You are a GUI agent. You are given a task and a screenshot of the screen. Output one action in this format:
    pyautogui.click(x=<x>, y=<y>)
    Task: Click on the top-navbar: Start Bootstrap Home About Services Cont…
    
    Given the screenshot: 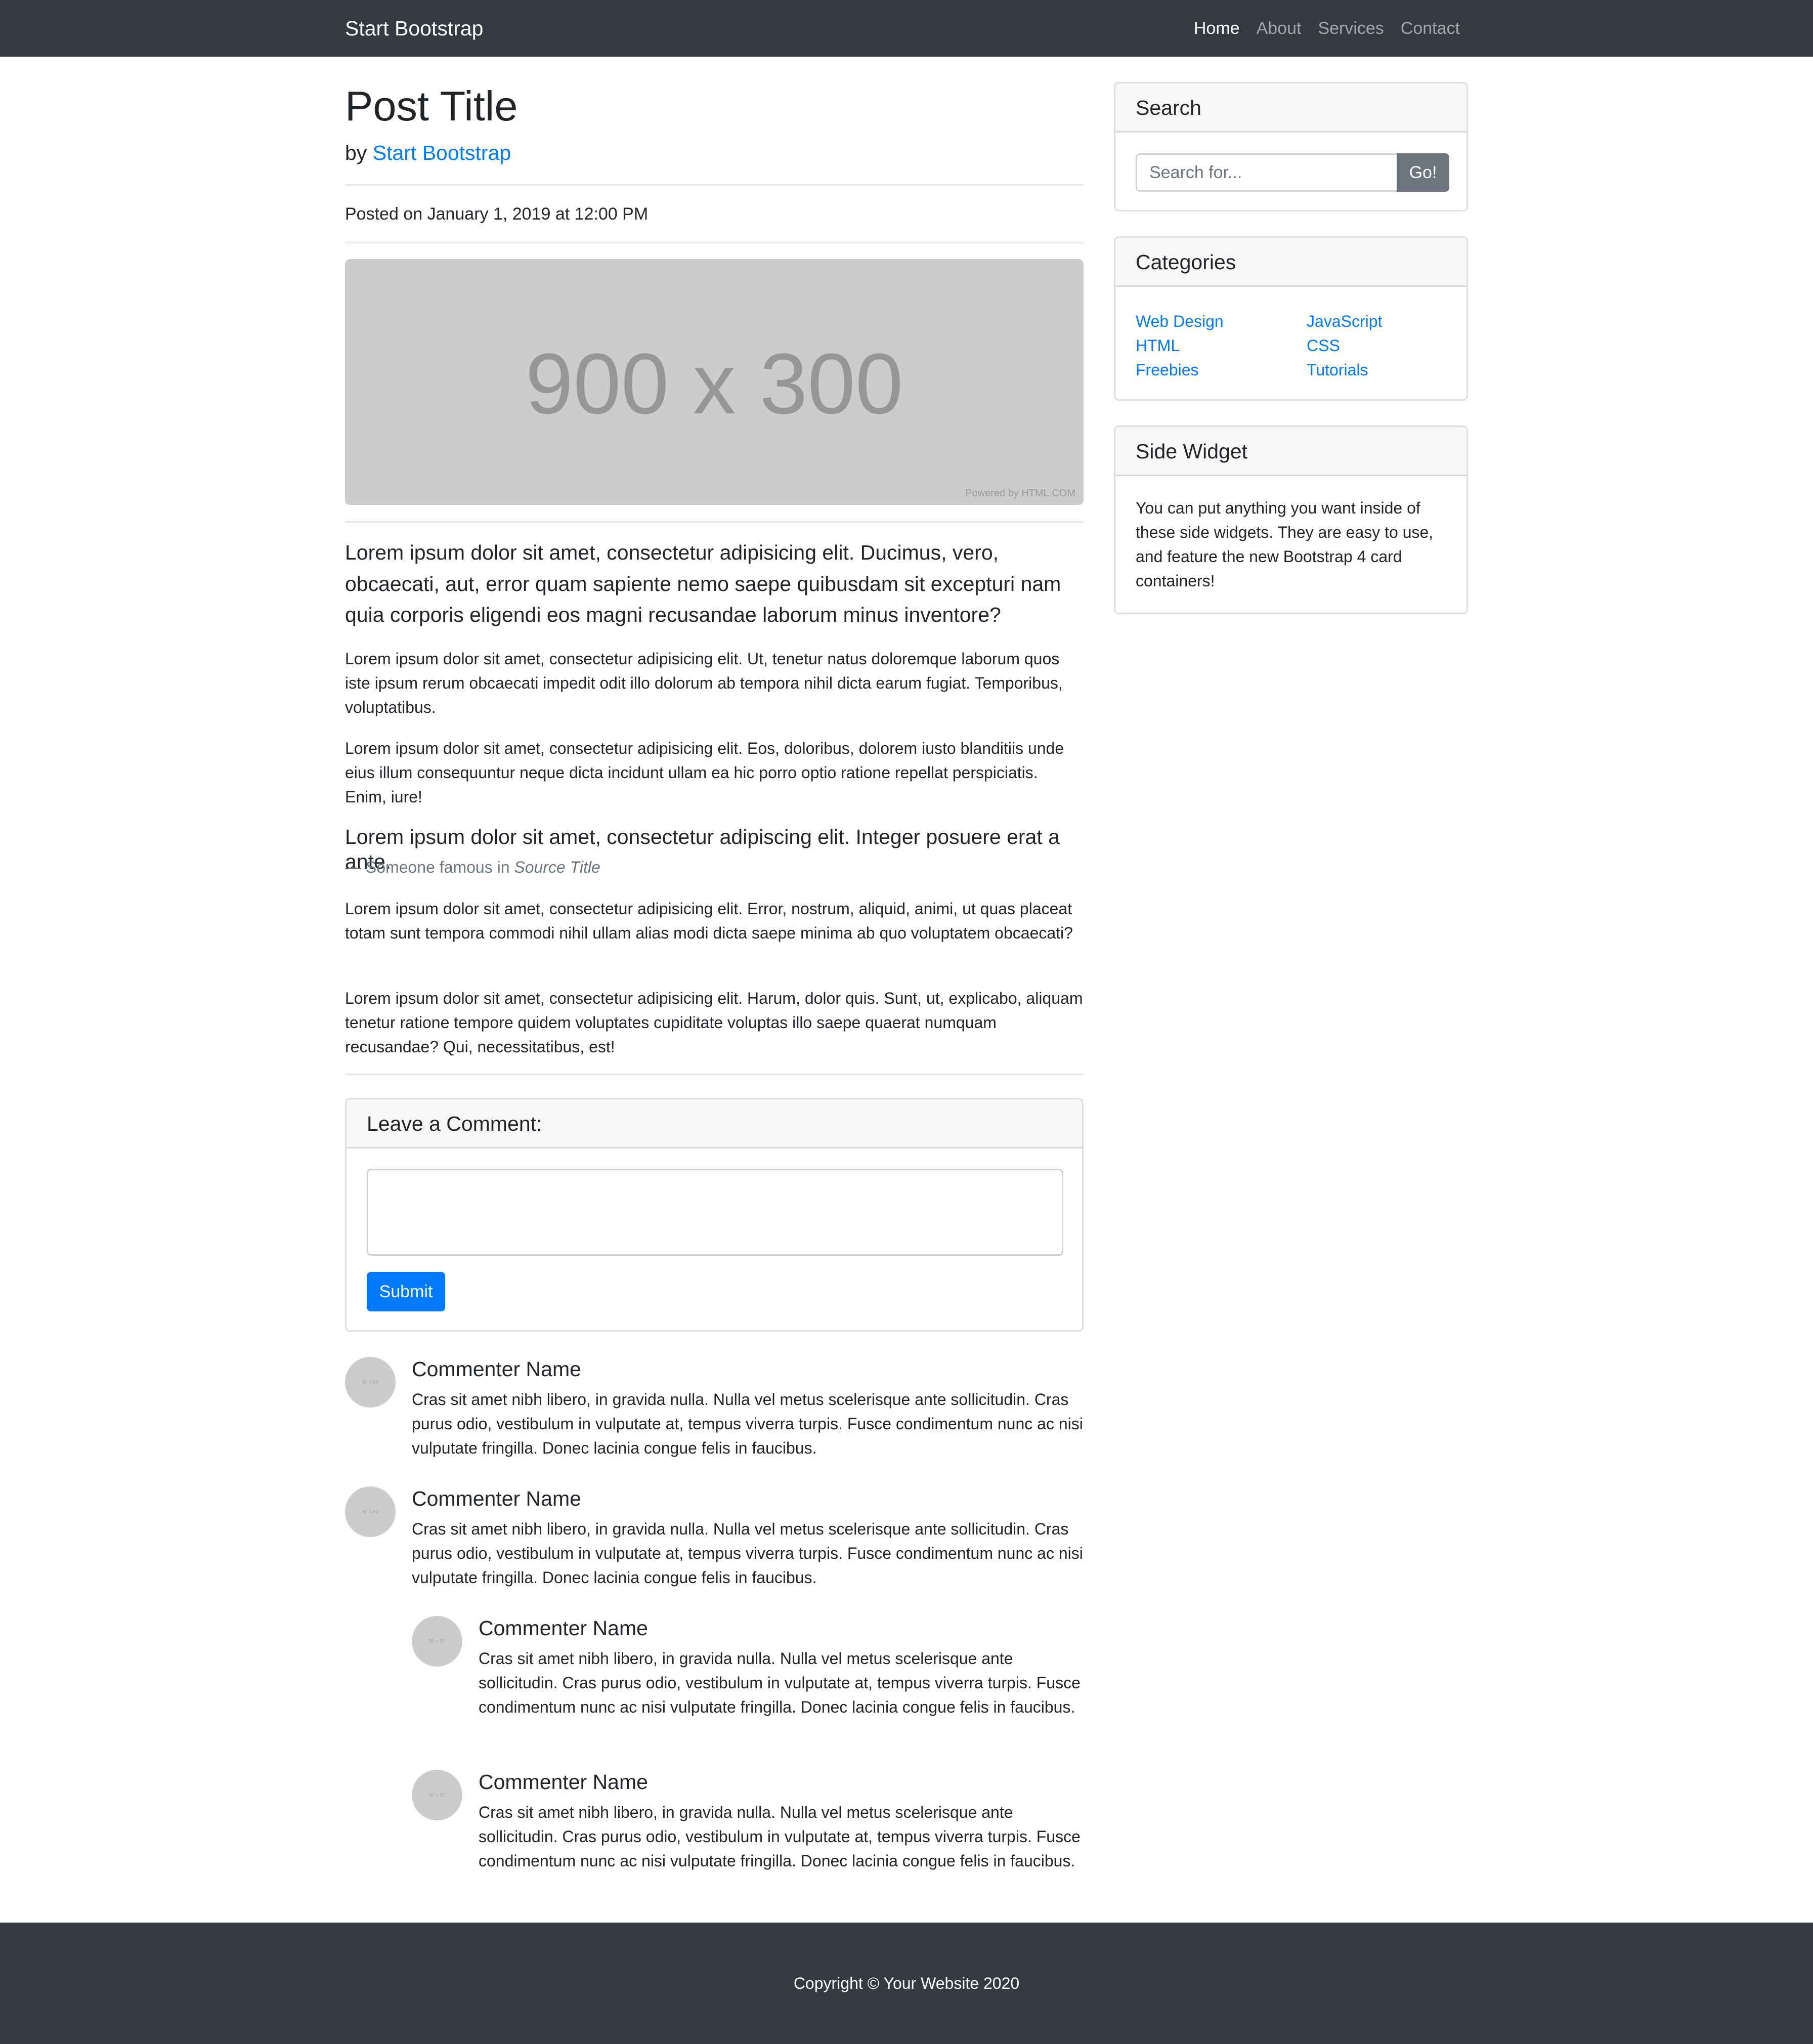 What is the action you would take?
    pyautogui.click(x=906, y=28)
    